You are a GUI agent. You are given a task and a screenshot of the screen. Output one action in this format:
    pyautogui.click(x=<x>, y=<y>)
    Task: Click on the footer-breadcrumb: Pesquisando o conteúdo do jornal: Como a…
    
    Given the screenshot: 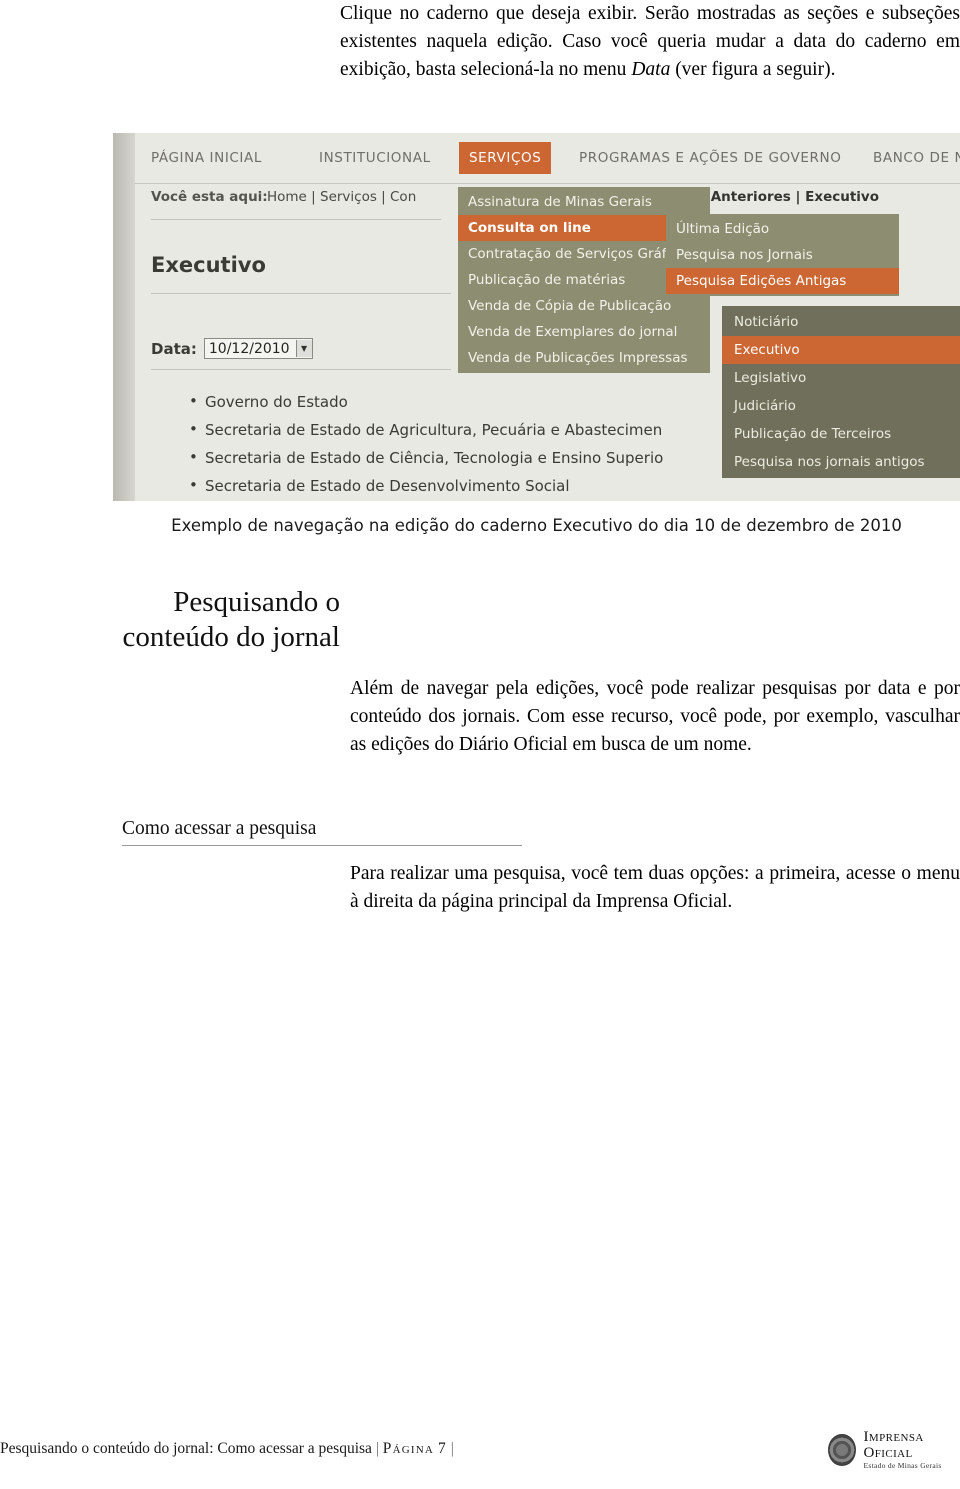 What is the action you would take?
    pyautogui.click(x=227, y=1449)
    